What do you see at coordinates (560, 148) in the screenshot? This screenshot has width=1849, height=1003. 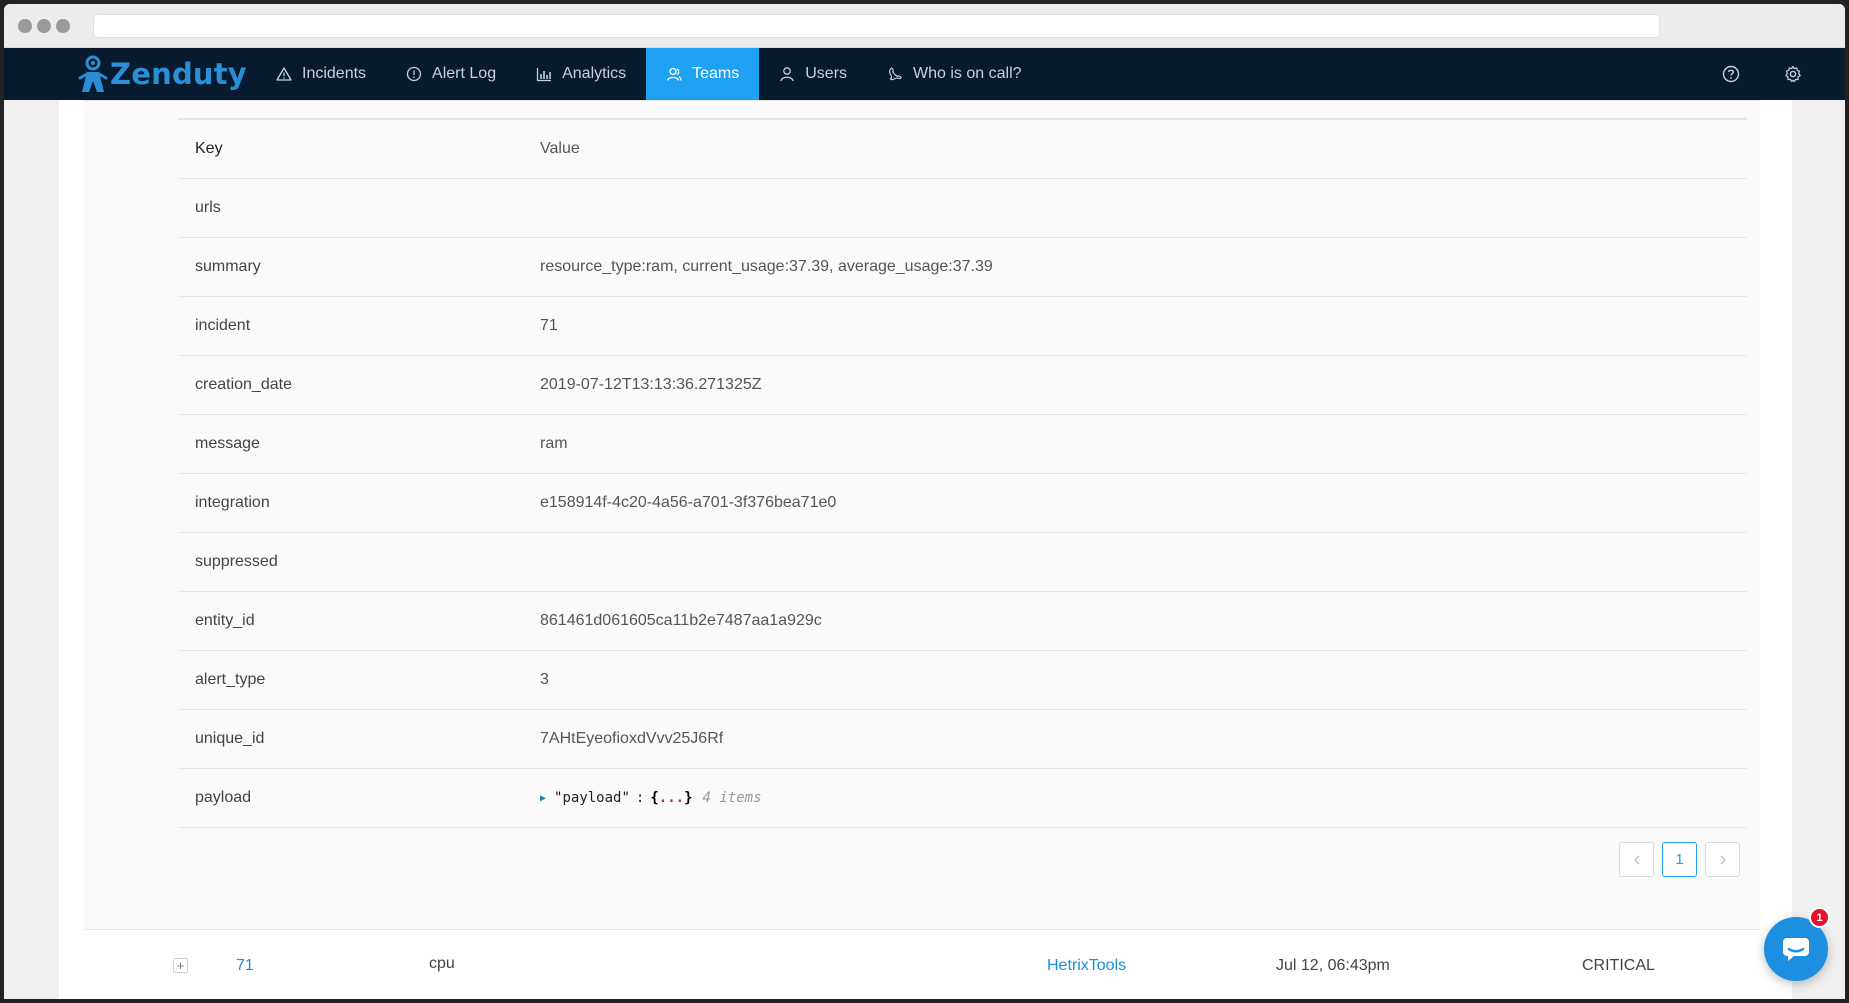 I see `column-header-value: Value` at bounding box center [560, 148].